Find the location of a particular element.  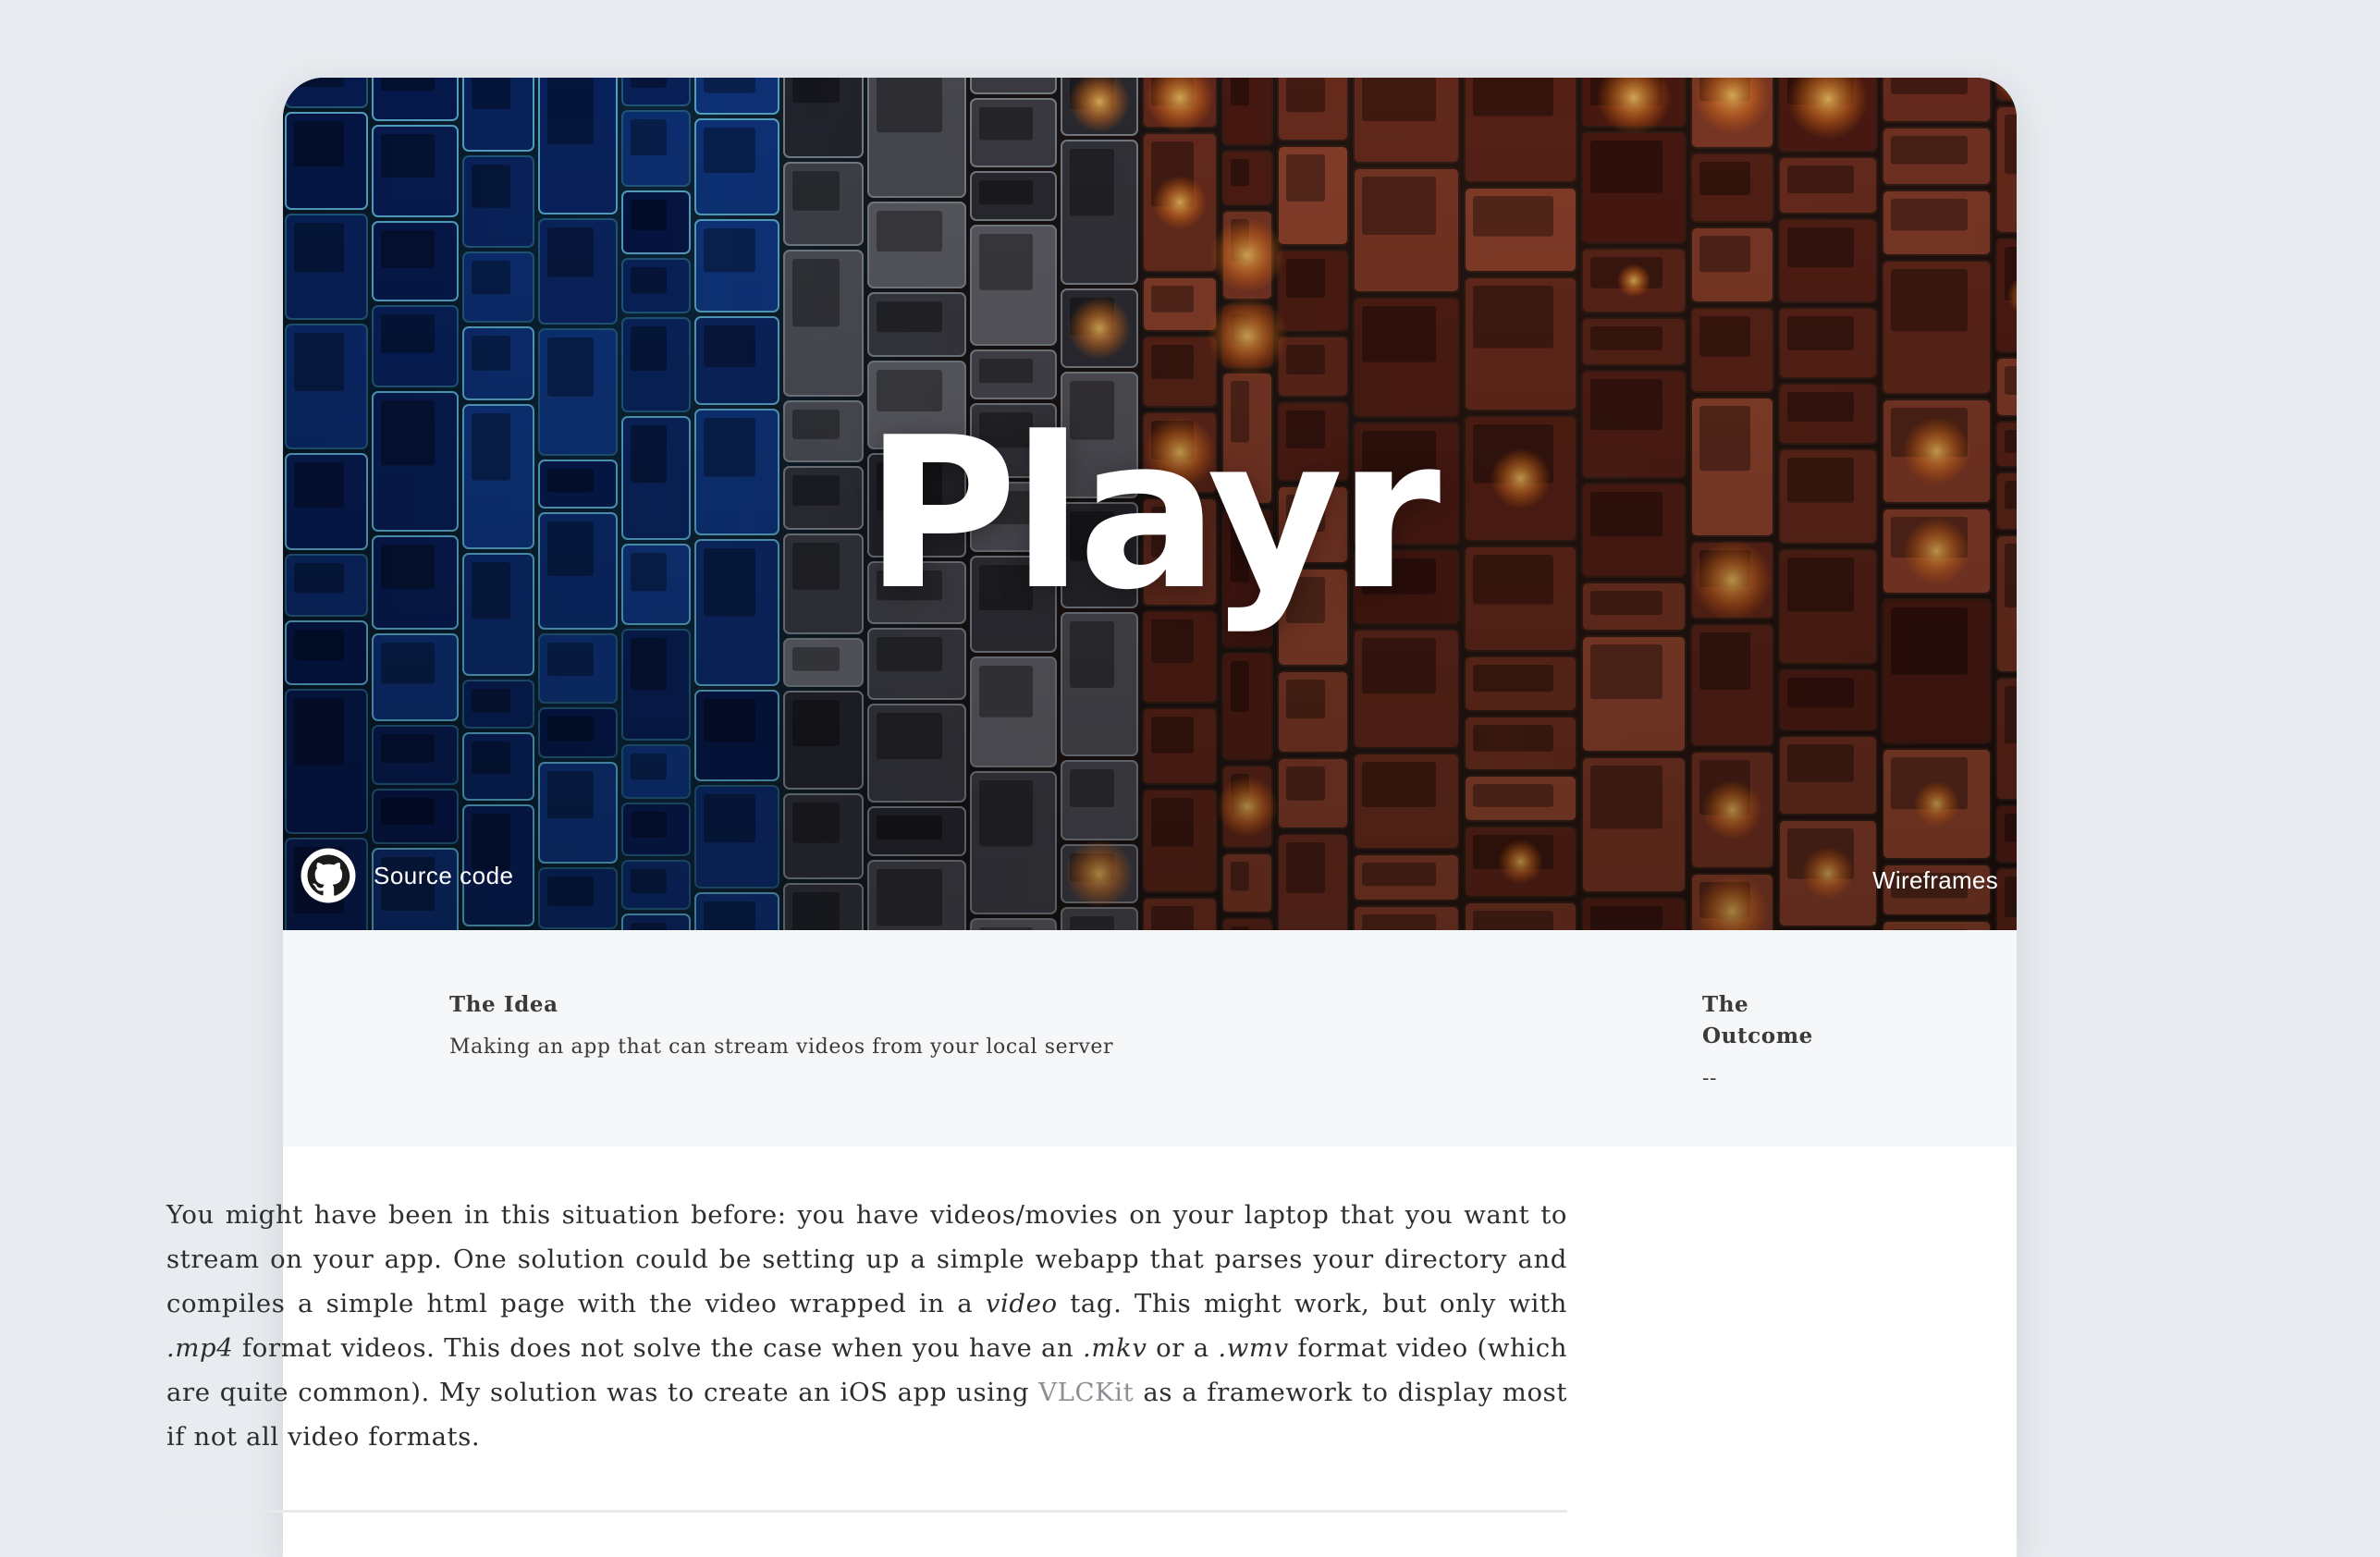

github-icon is located at coordinates (328, 875).